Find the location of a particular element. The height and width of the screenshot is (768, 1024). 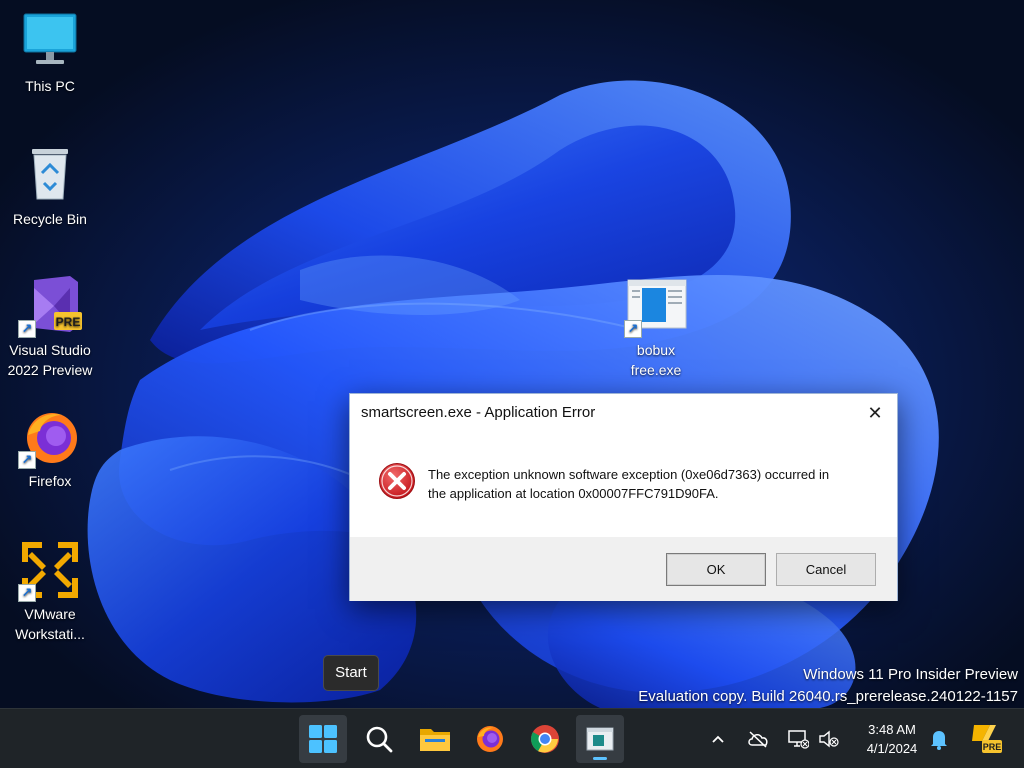

chevron-up-icon is located at coordinates (718, 739).